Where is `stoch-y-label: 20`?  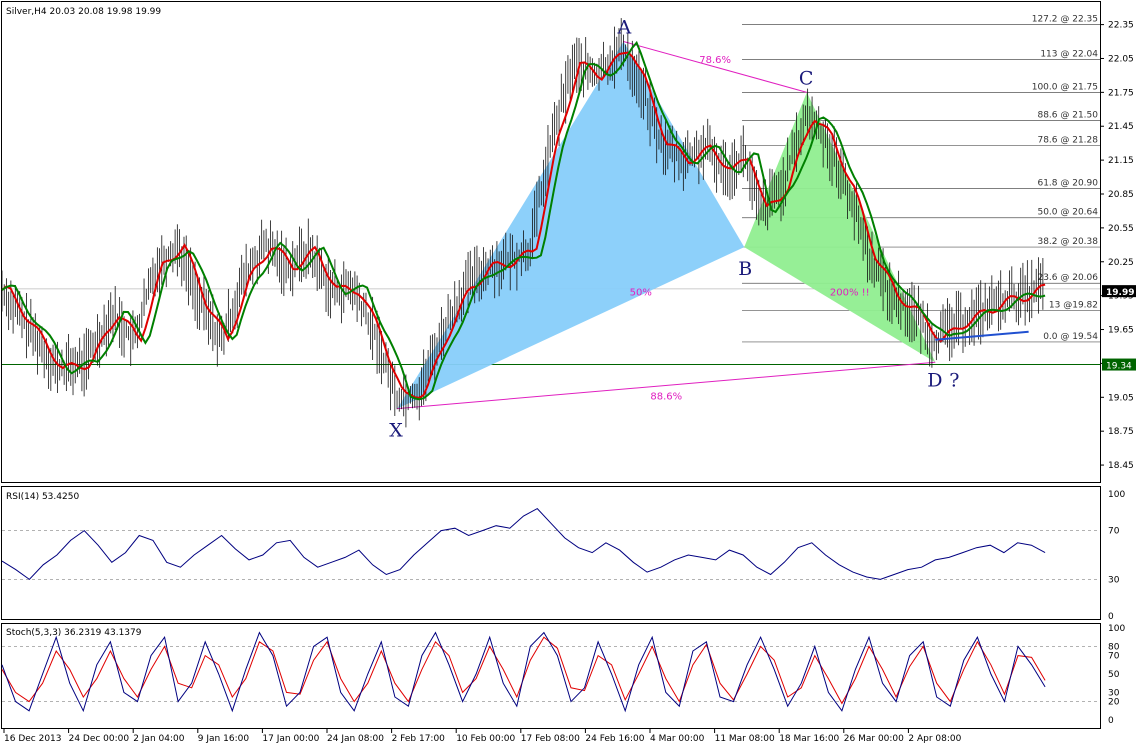
stoch-y-label: 20 is located at coordinates (1114, 703).